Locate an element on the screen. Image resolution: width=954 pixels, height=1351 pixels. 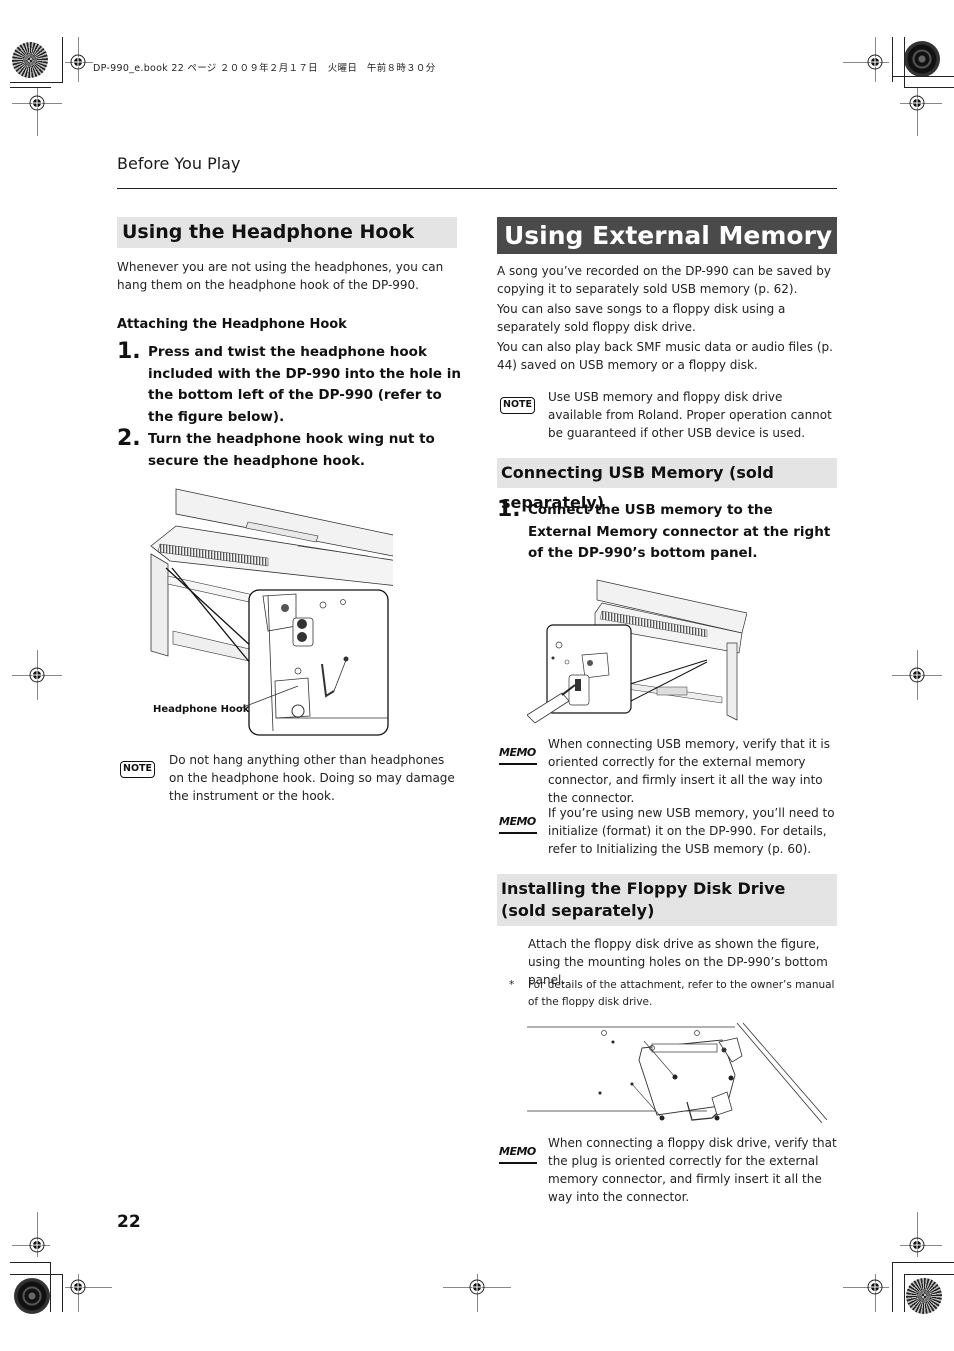
footnote-marker: * is located at coordinates (512, 985).